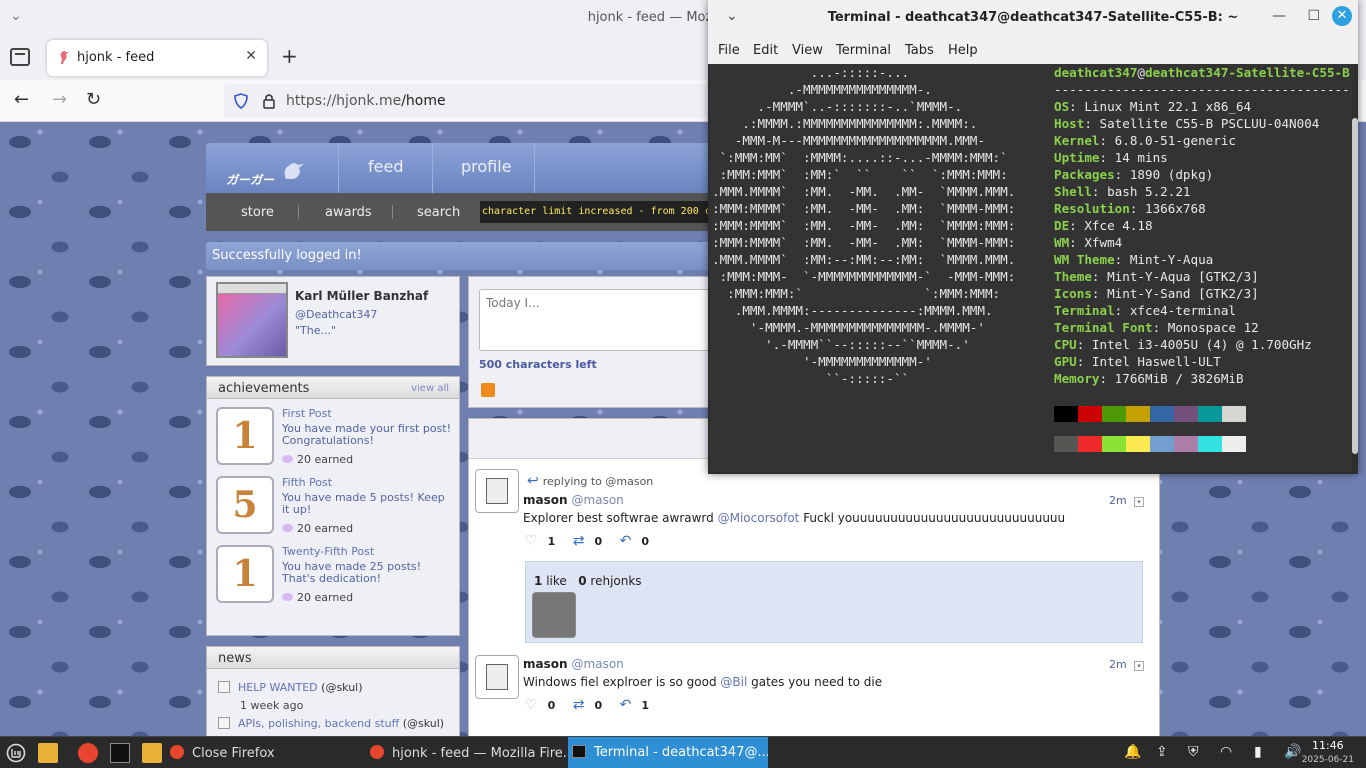  What do you see at coordinates (1355, 286) in the screenshot?
I see `terminal-scrollbar` at bounding box center [1355, 286].